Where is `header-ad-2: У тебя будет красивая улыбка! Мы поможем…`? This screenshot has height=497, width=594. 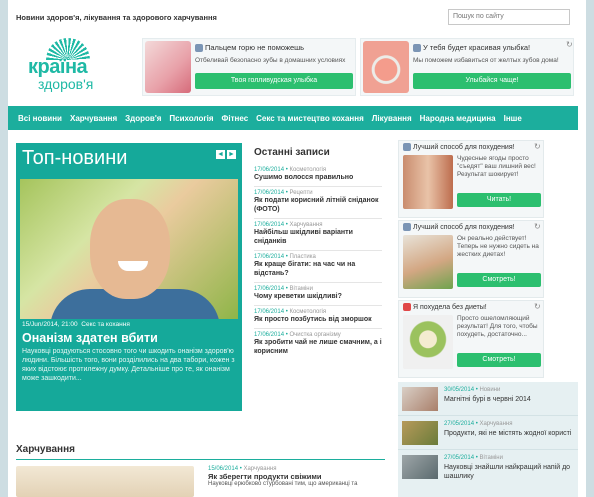
header-ad-2: У тебя будет красивая улыбка! Мы поможем… is located at coordinates (467, 67).